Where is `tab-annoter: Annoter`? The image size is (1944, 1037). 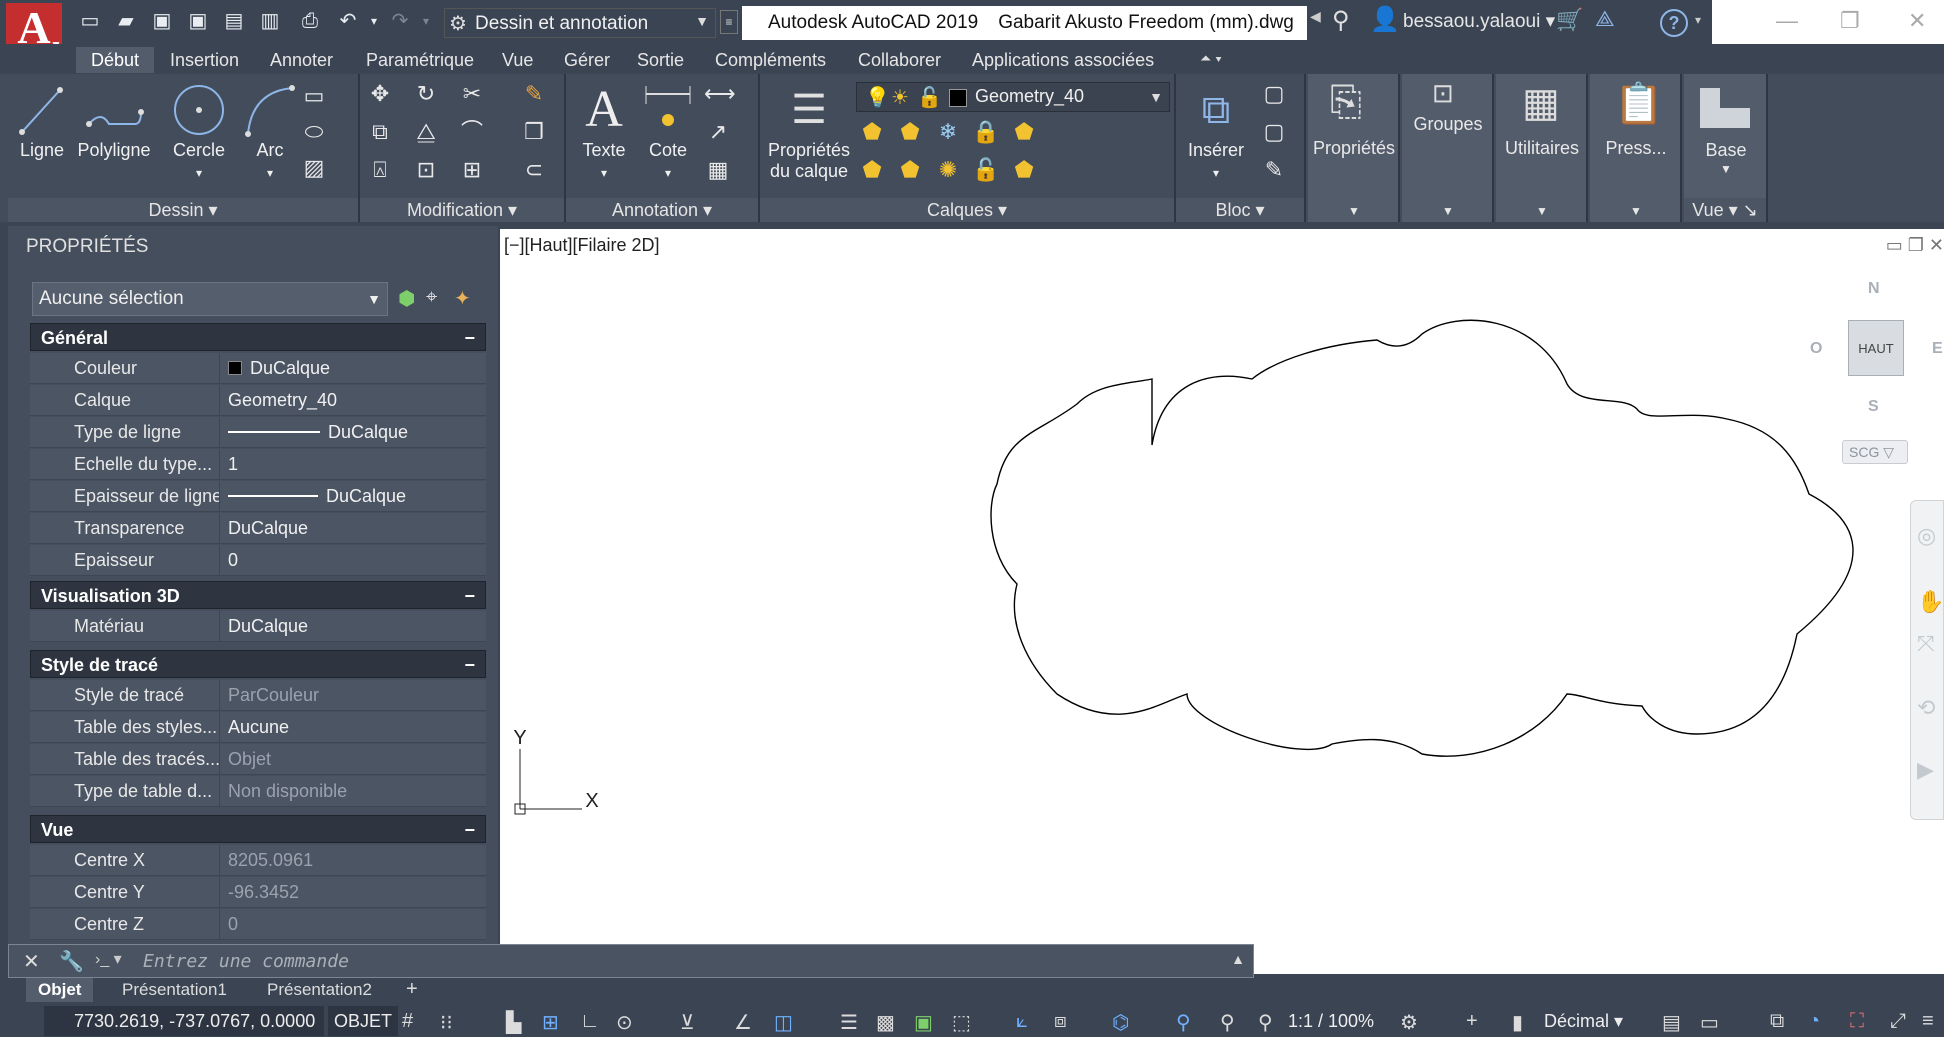 tab-annoter: Annoter is located at coordinates (301, 60).